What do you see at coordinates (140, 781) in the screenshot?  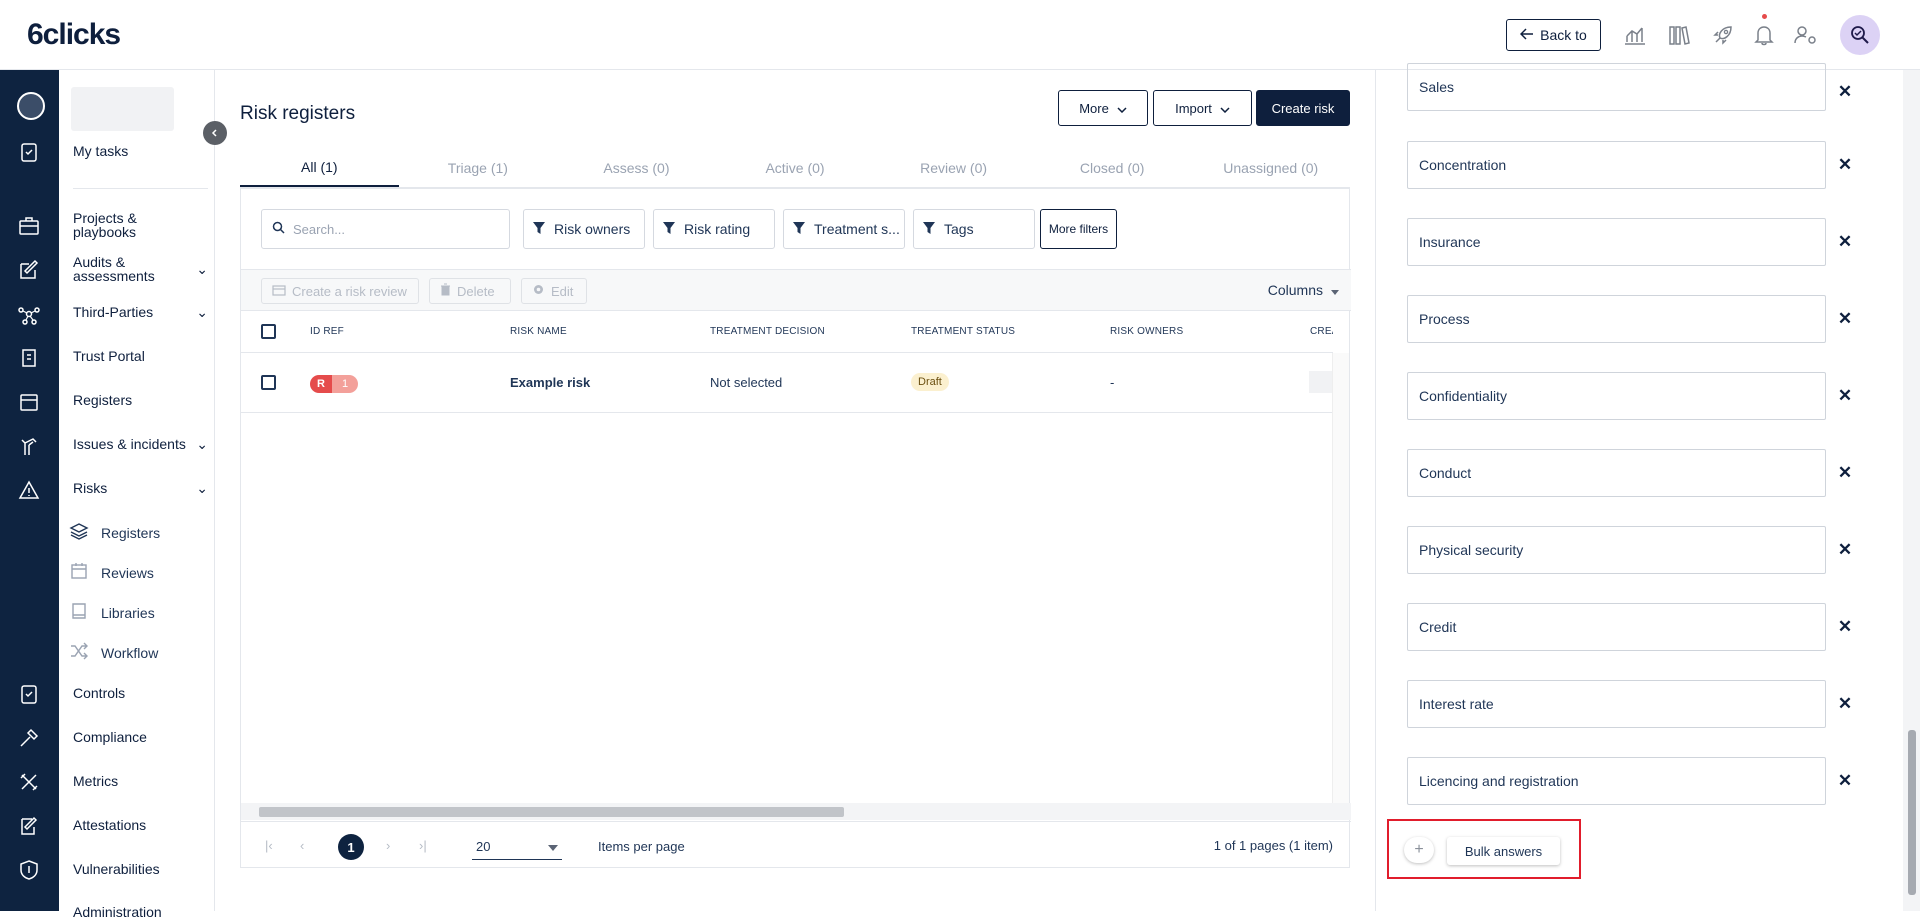 I see `nav-metrics: Metrics` at bounding box center [140, 781].